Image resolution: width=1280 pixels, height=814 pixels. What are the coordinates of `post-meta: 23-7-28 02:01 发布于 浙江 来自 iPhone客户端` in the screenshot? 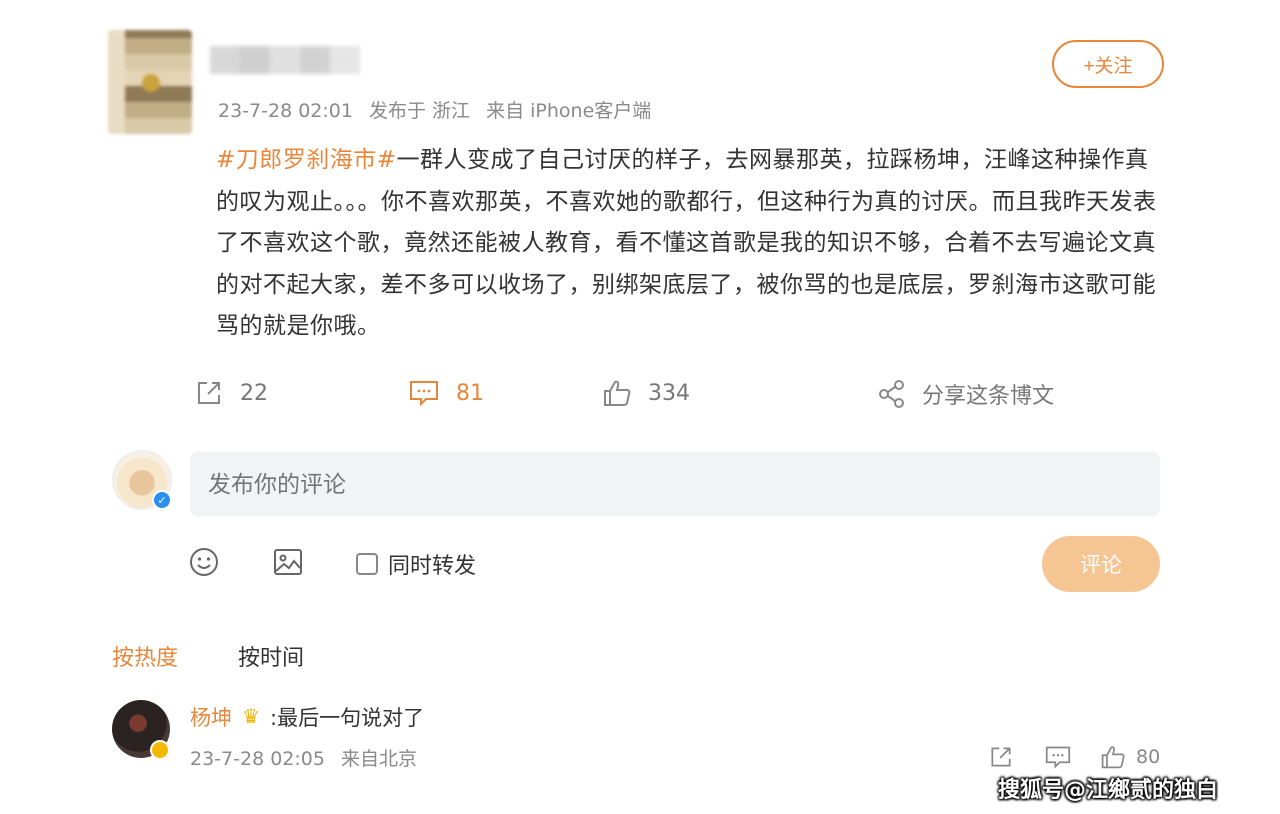 It's located at (439, 109).